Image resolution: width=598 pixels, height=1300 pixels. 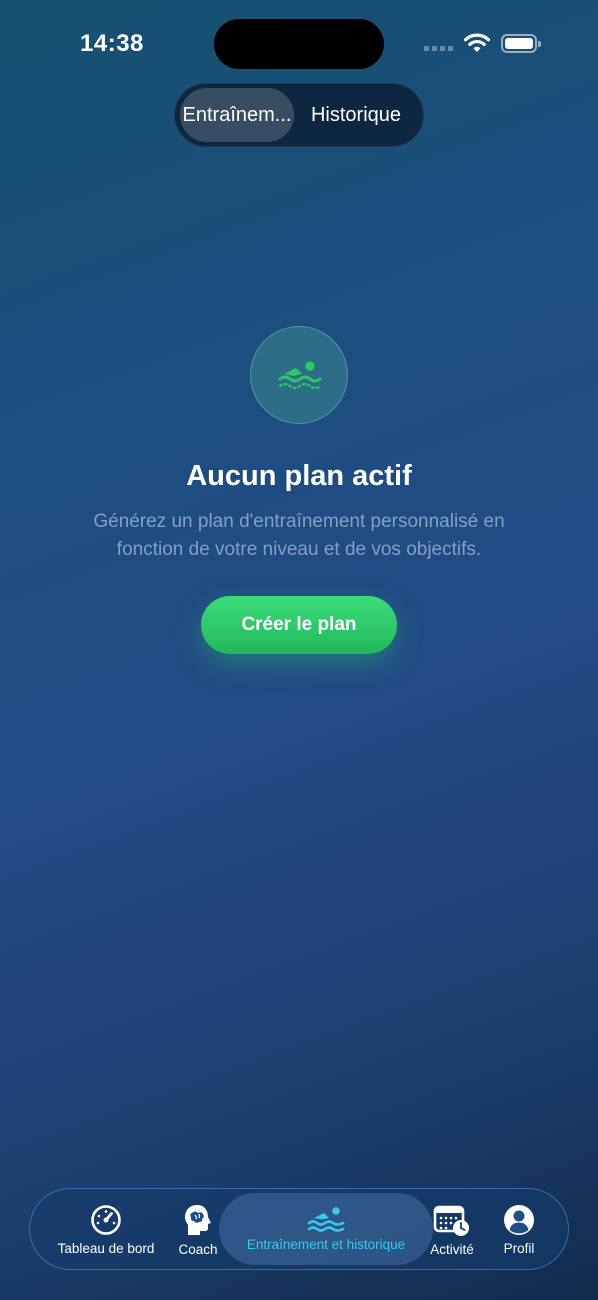 I want to click on tab-label: Profil, so click(x=519, y=1248).